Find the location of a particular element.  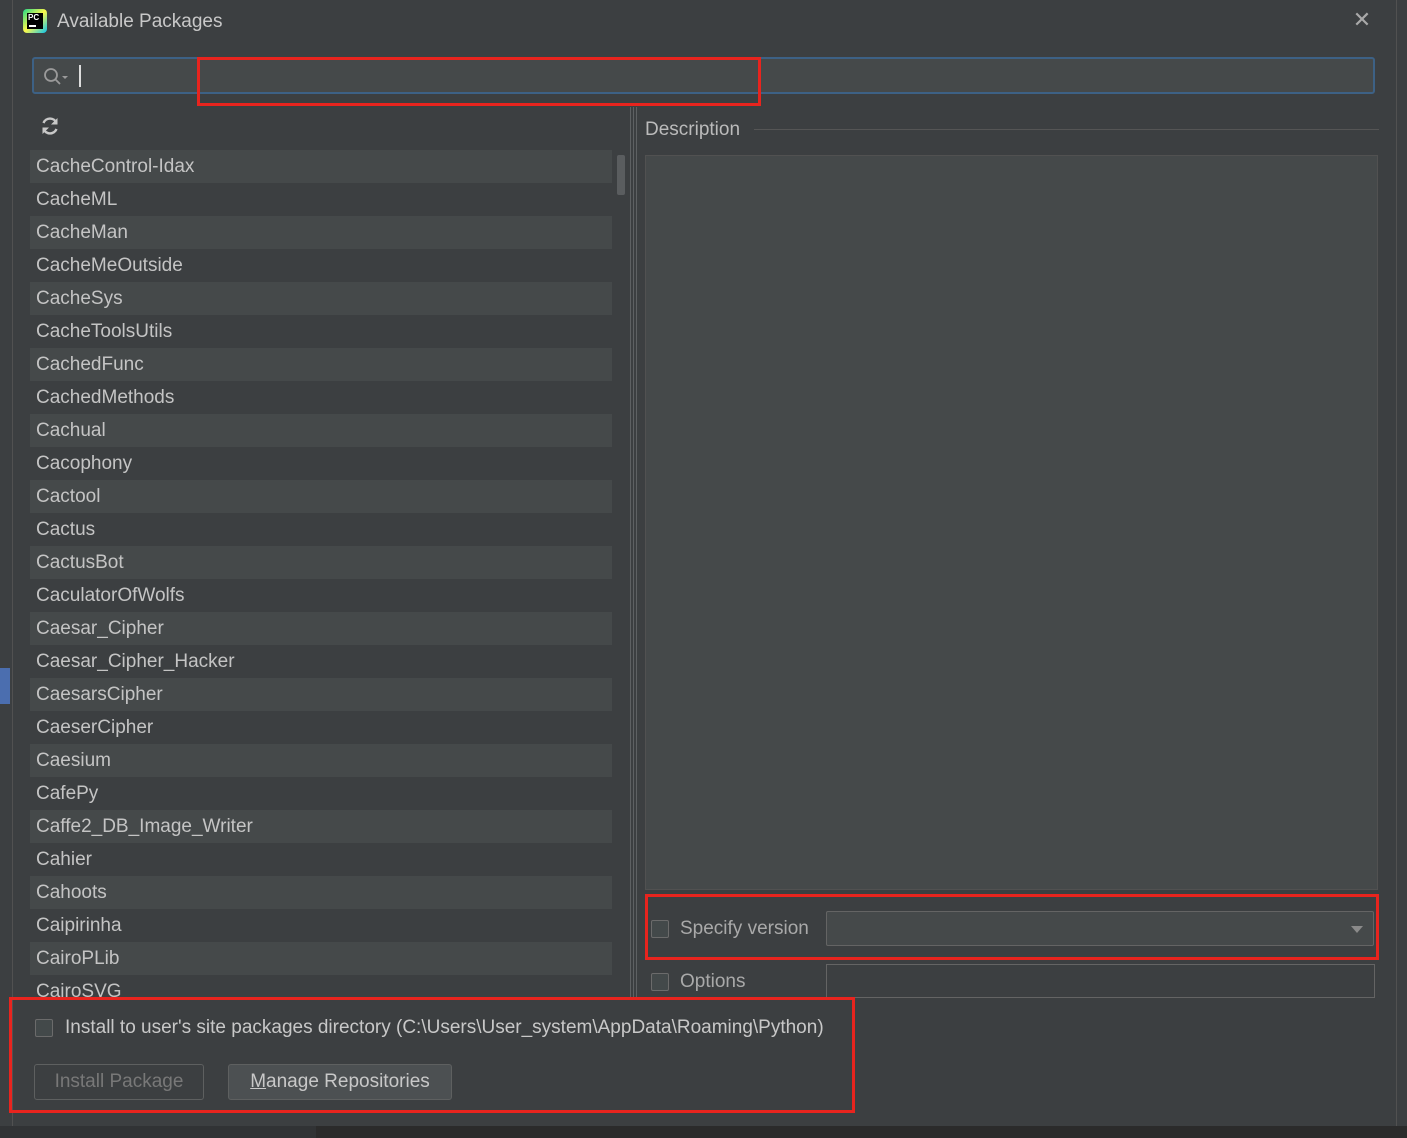

description-label: Description is located at coordinates (693, 129).